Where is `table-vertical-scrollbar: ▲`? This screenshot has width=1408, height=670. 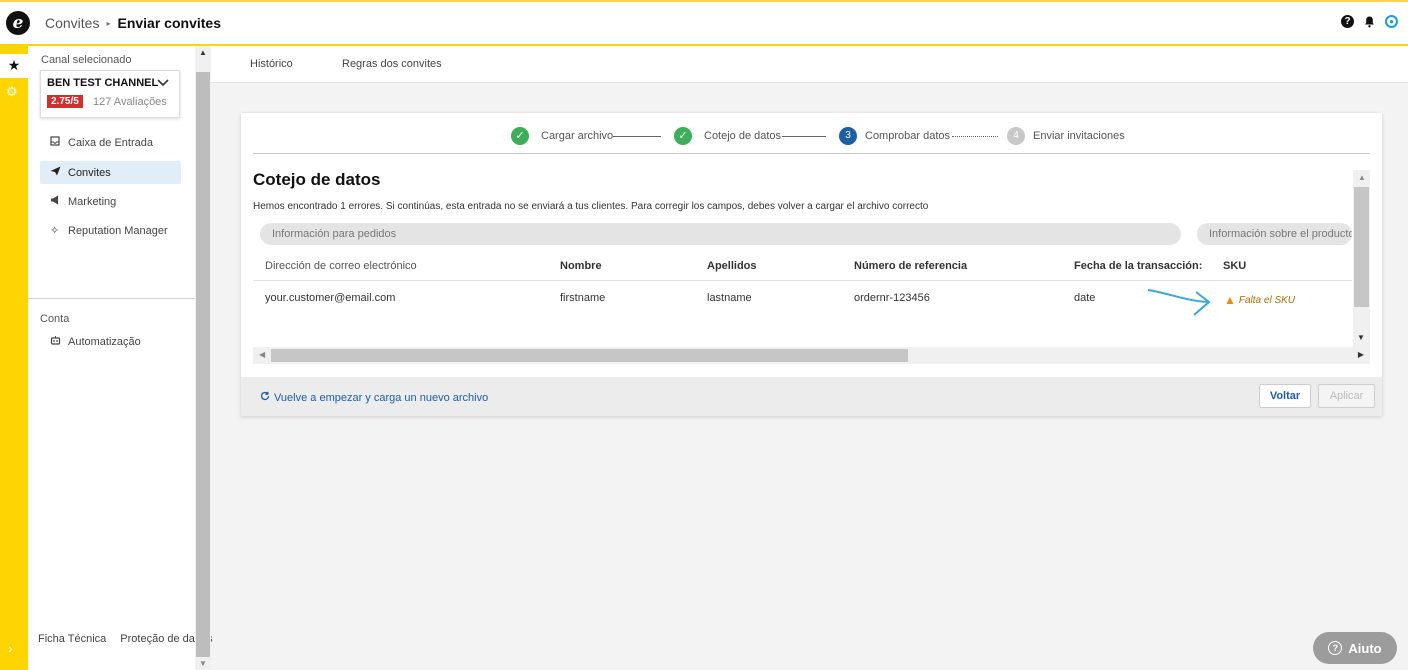 table-vertical-scrollbar: ▲ is located at coordinates (1361, 258).